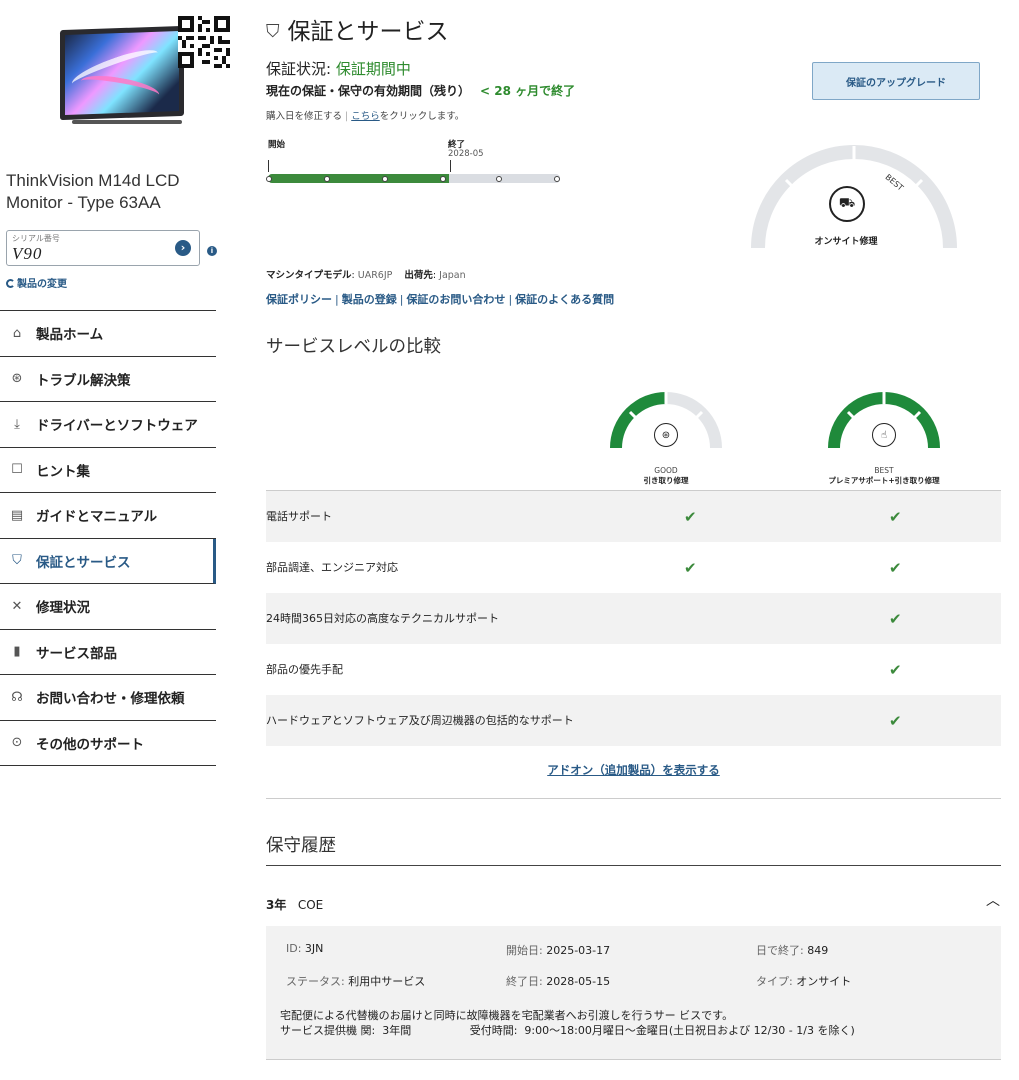  Describe the element at coordinates (633, 567) in the screenshot. I see `comparison-row: 部品調達、エンジニア対応 ✔ ✔` at that location.